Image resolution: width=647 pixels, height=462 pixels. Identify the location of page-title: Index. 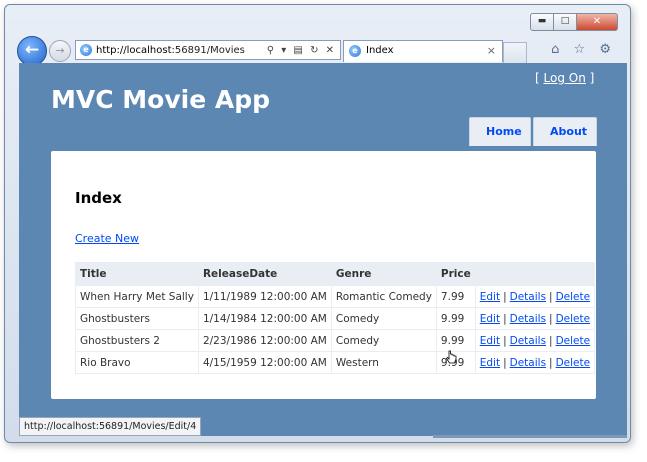
(98, 198).